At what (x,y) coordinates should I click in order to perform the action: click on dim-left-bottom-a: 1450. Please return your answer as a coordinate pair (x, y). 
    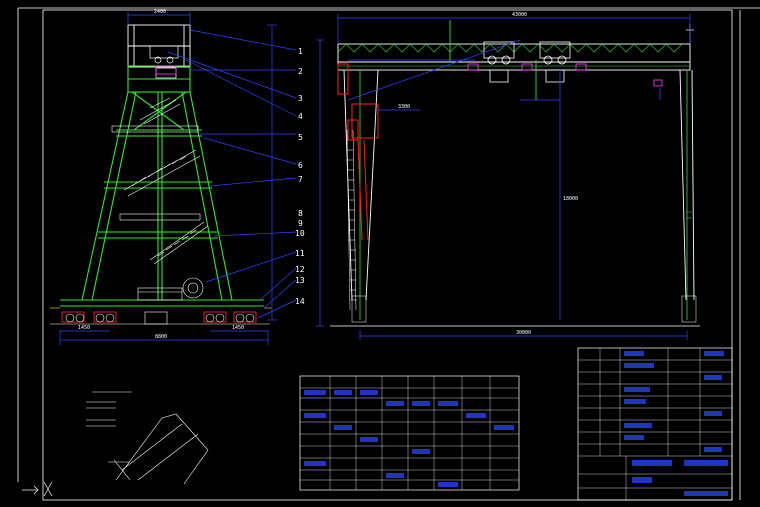
    Looking at the image, I should click on (84, 328).